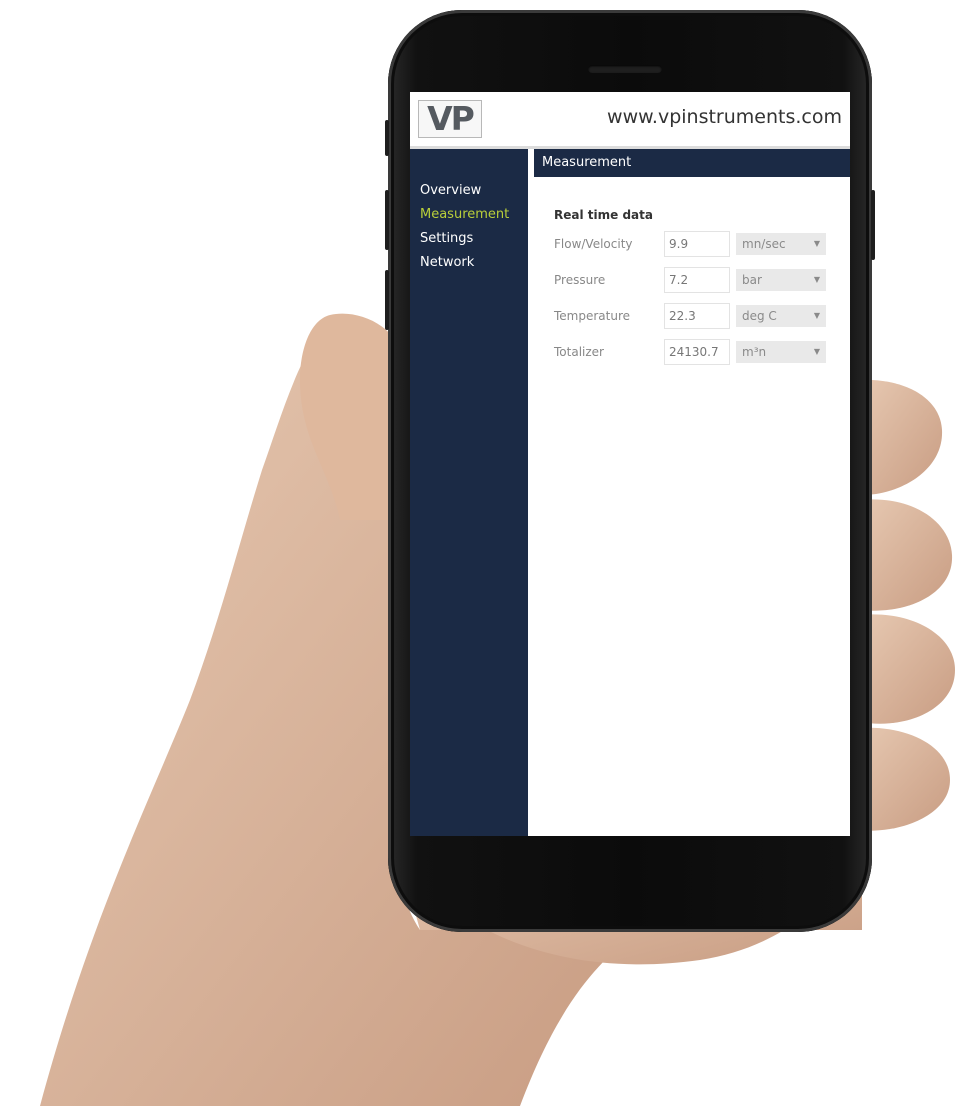  Describe the element at coordinates (873, 225) in the screenshot. I see `power-button` at that location.